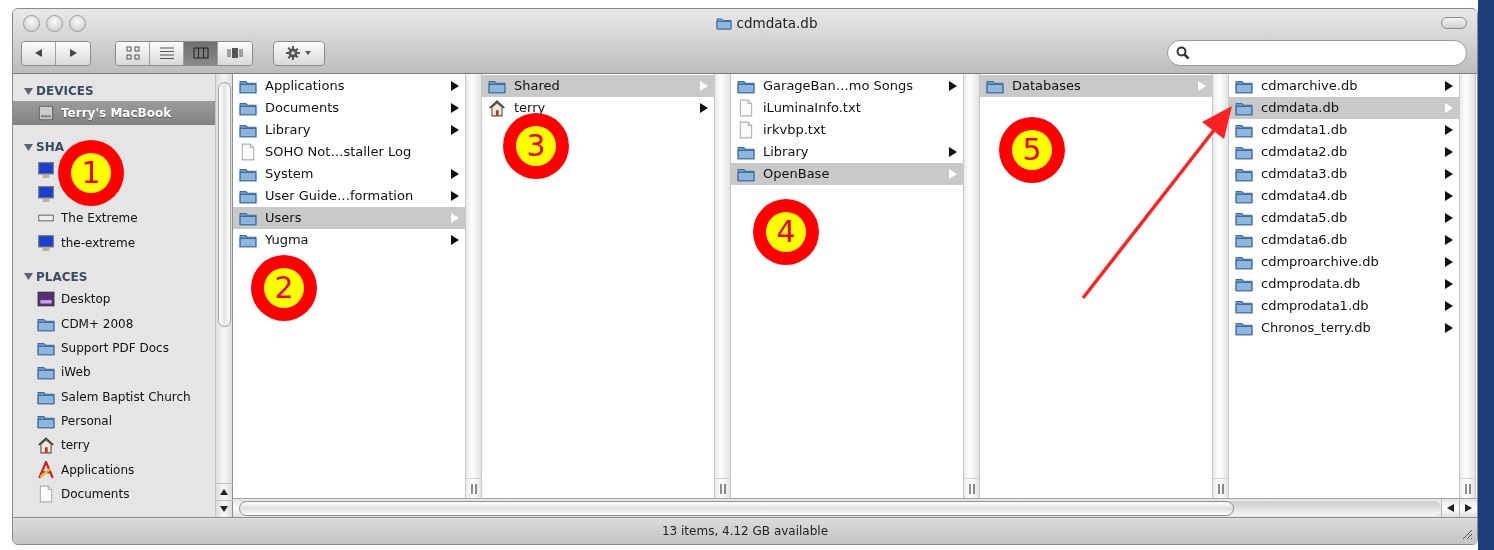 Image resolution: width=1494 pixels, height=550 pixels. What do you see at coordinates (723, 23) in the screenshot?
I see `folder-icon` at bounding box center [723, 23].